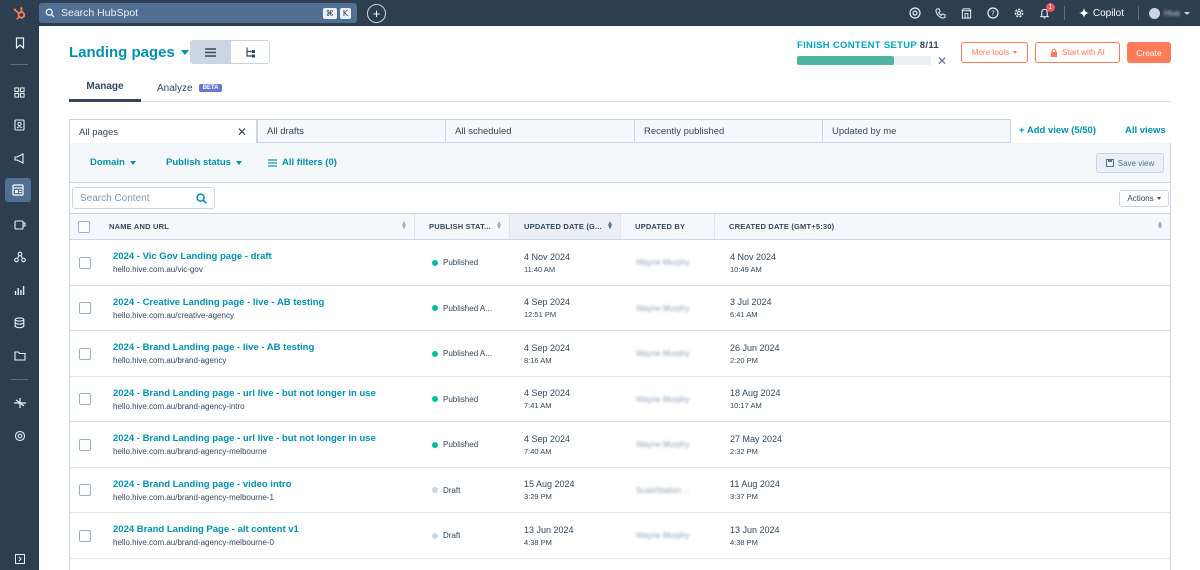 The width and height of the screenshot is (1200, 570). I want to click on add-view-button: + Add view (5/50), so click(1057, 130).